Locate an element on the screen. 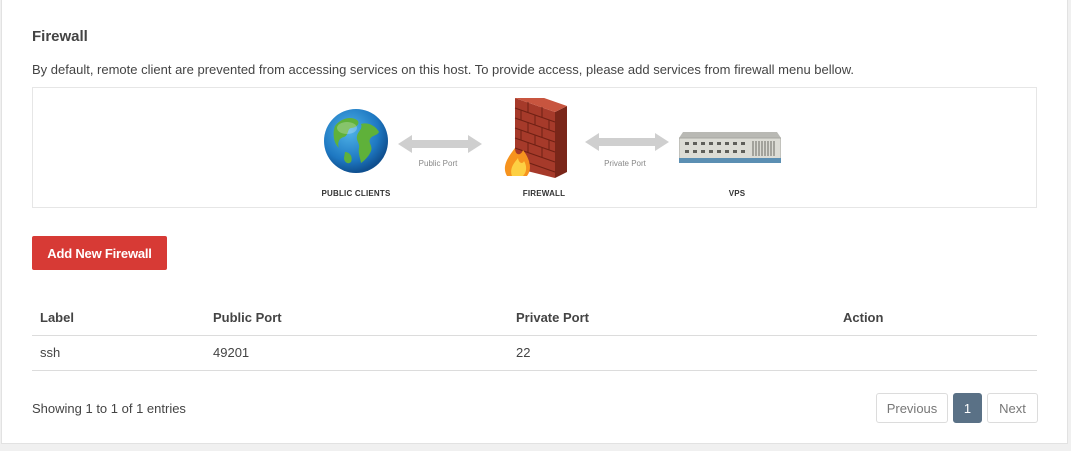 The width and height of the screenshot is (1071, 451). table-row: ssh 49201 22 is located at coordinates (534, 353).